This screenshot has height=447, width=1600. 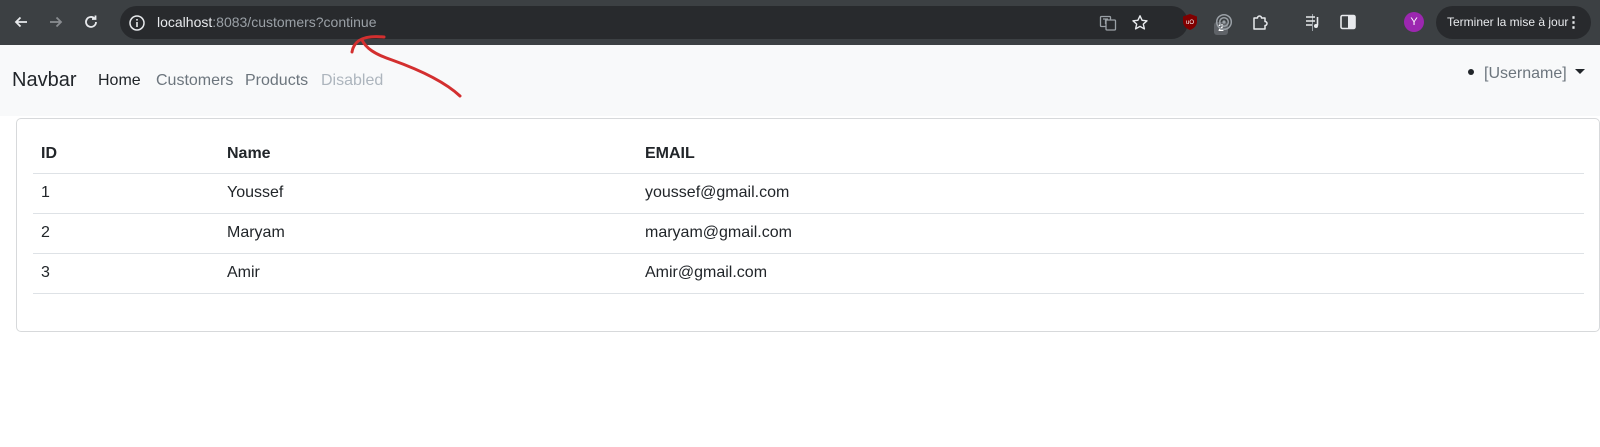 I want to click on svg-text: uO, so click(x=1190, y=23).